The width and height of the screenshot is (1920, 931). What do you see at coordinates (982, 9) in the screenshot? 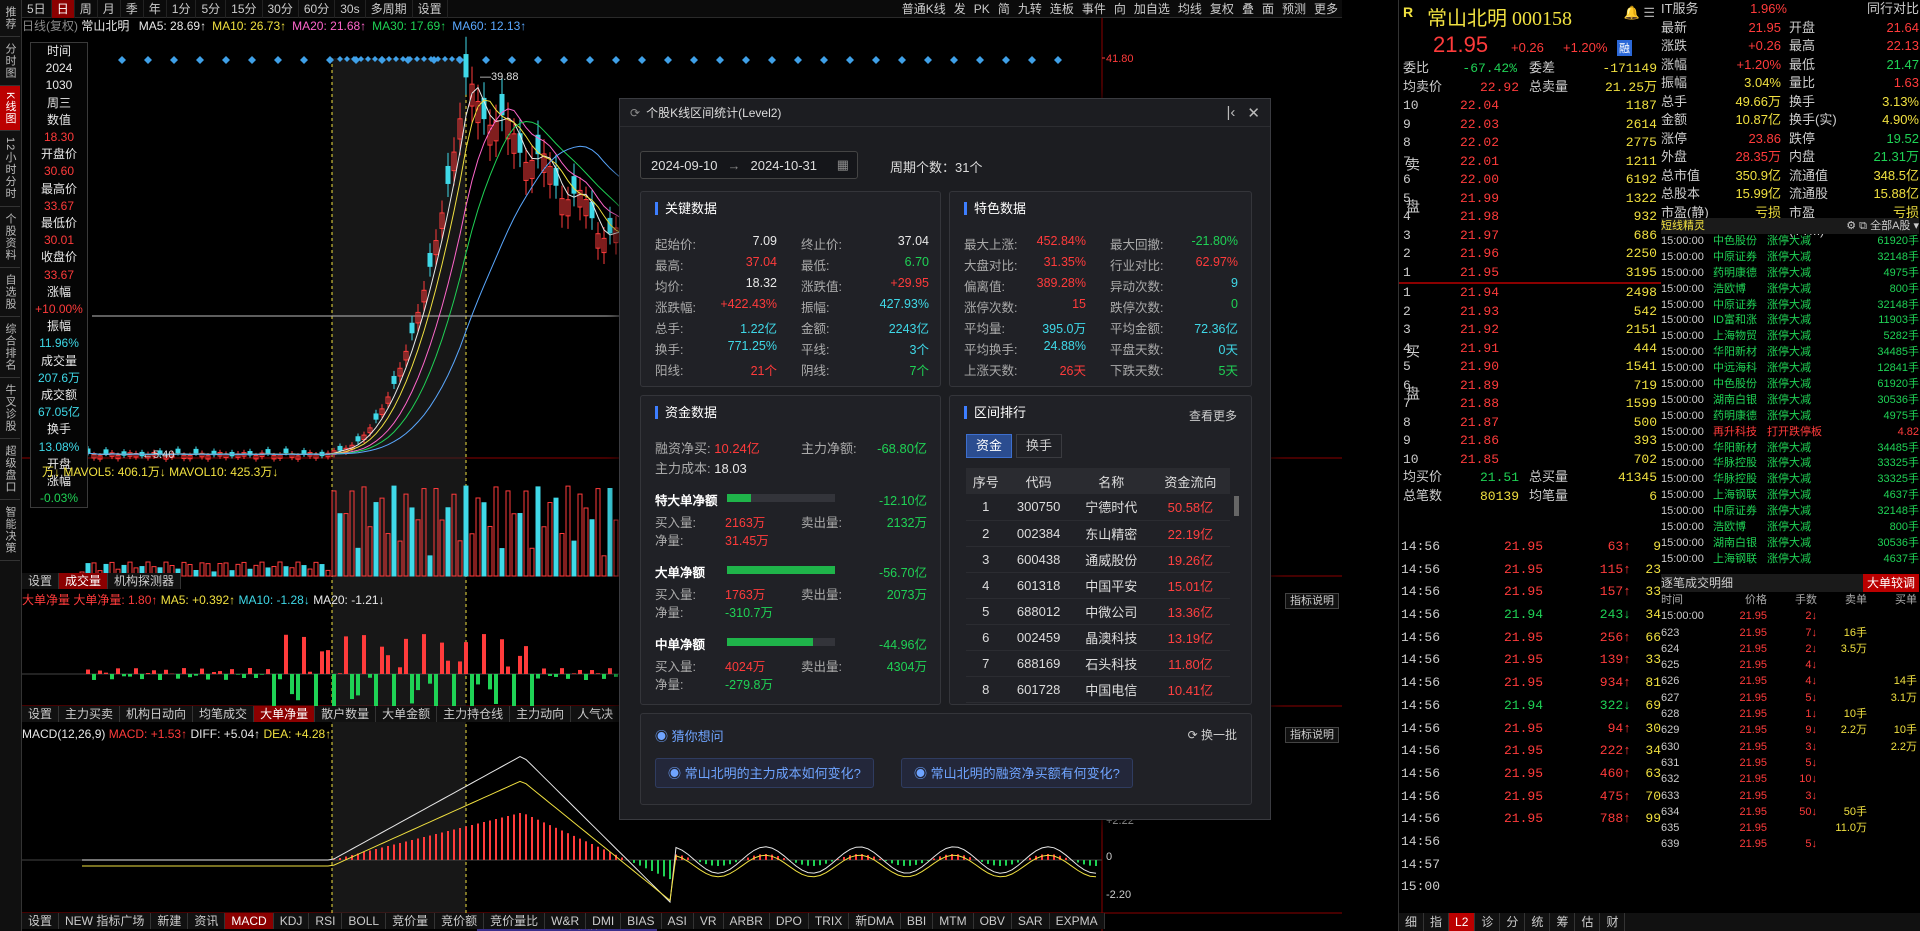
I see `toolbar-item: PK` at bounding box center [982, 9].